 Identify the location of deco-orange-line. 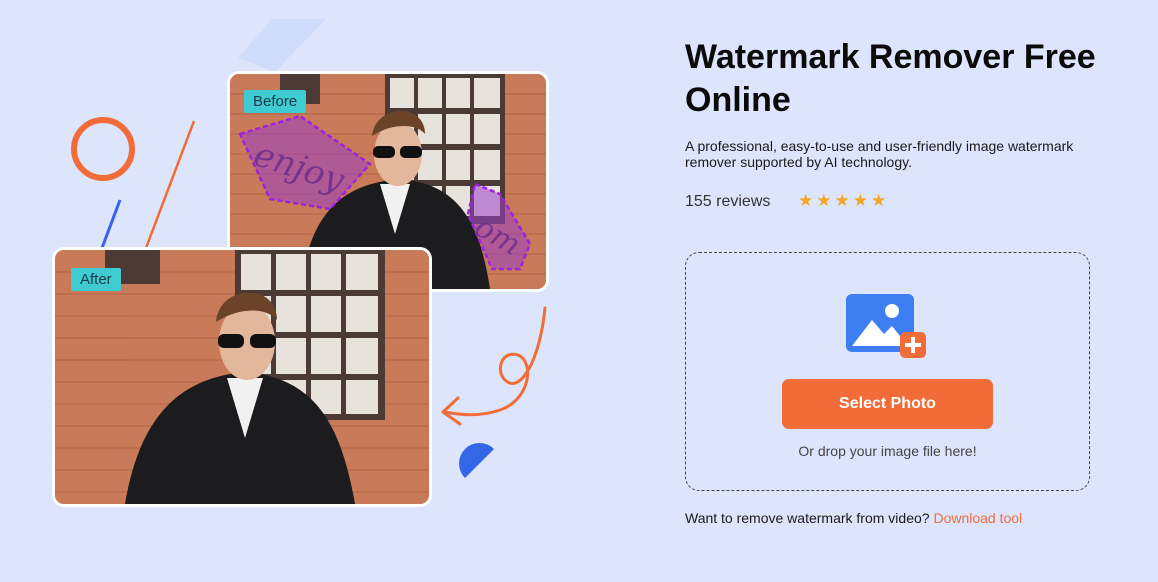
(170, 184).